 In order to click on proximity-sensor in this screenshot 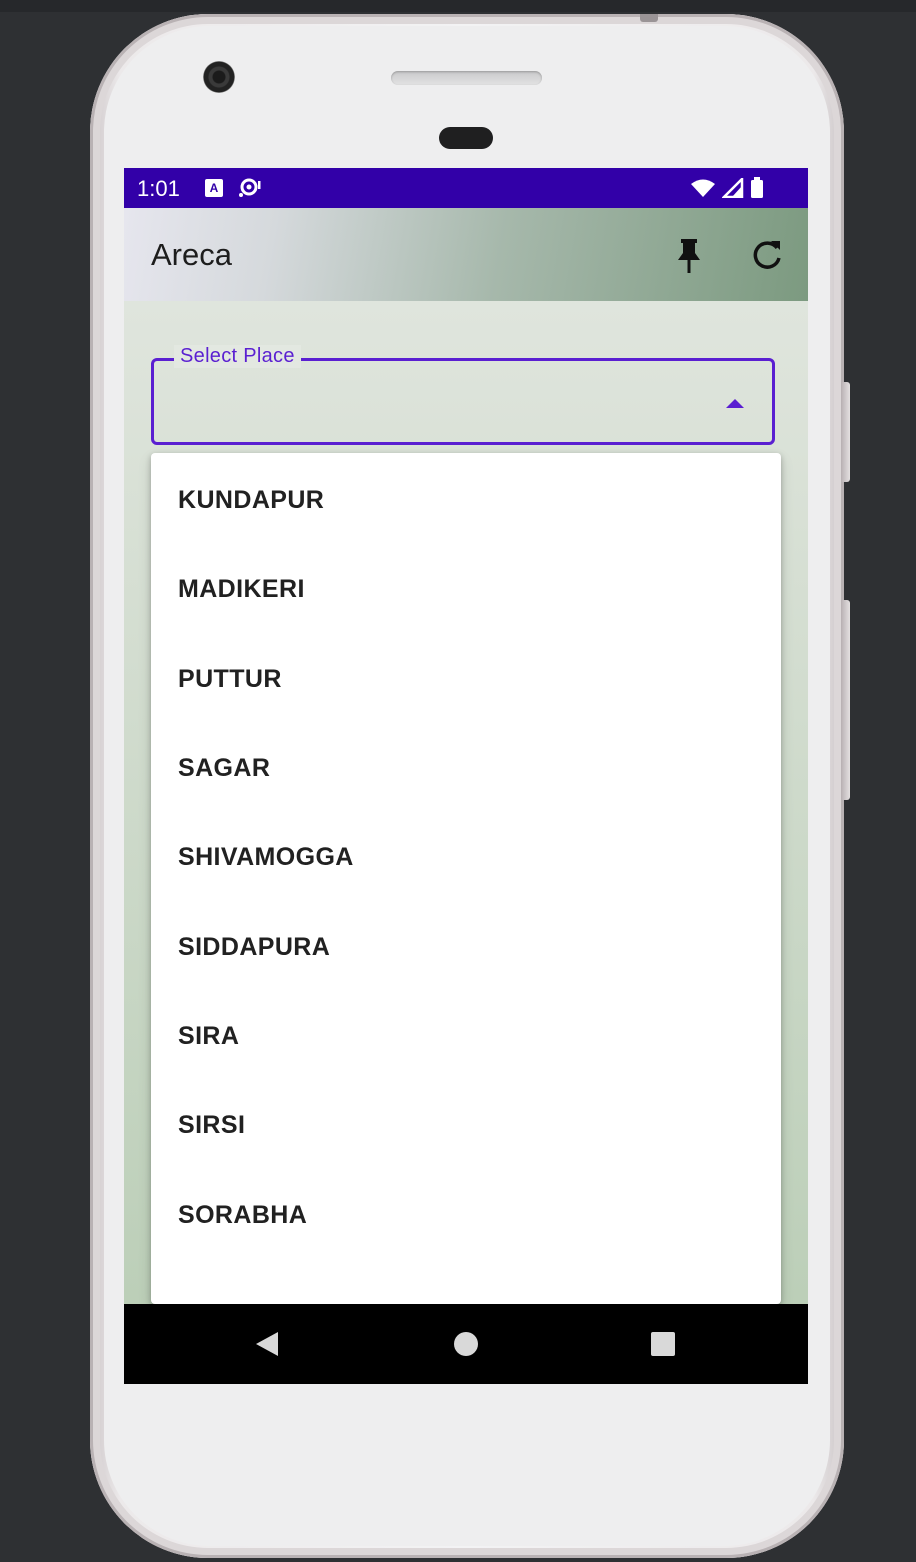, I will do `click(466, 138)`.